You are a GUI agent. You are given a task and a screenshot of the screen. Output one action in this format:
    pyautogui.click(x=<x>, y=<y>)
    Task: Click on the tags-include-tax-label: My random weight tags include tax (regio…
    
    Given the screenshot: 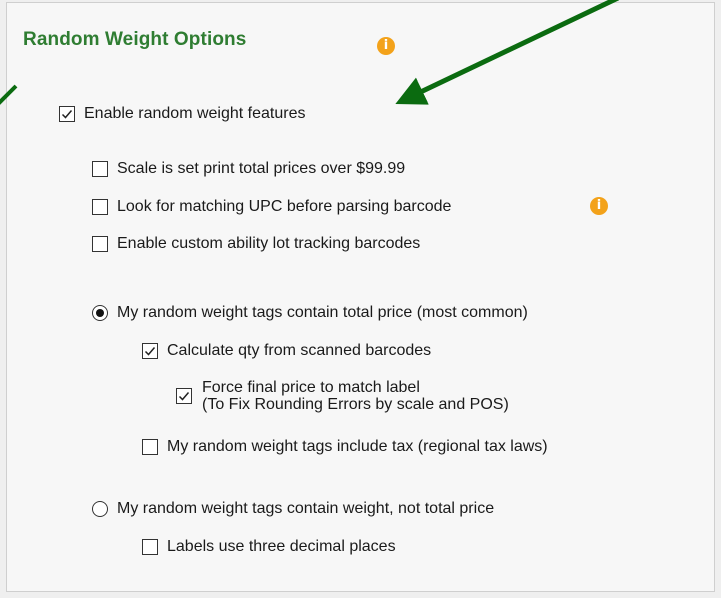 What is the action you would take?
    pyautogui.click(x=357, y=446)
    